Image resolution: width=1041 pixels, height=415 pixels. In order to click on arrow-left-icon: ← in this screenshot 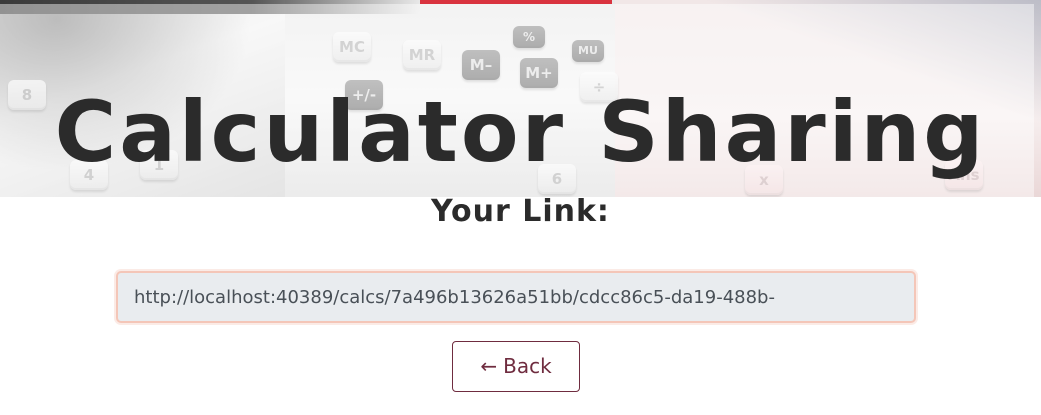, I will do `click(489, 366)`.